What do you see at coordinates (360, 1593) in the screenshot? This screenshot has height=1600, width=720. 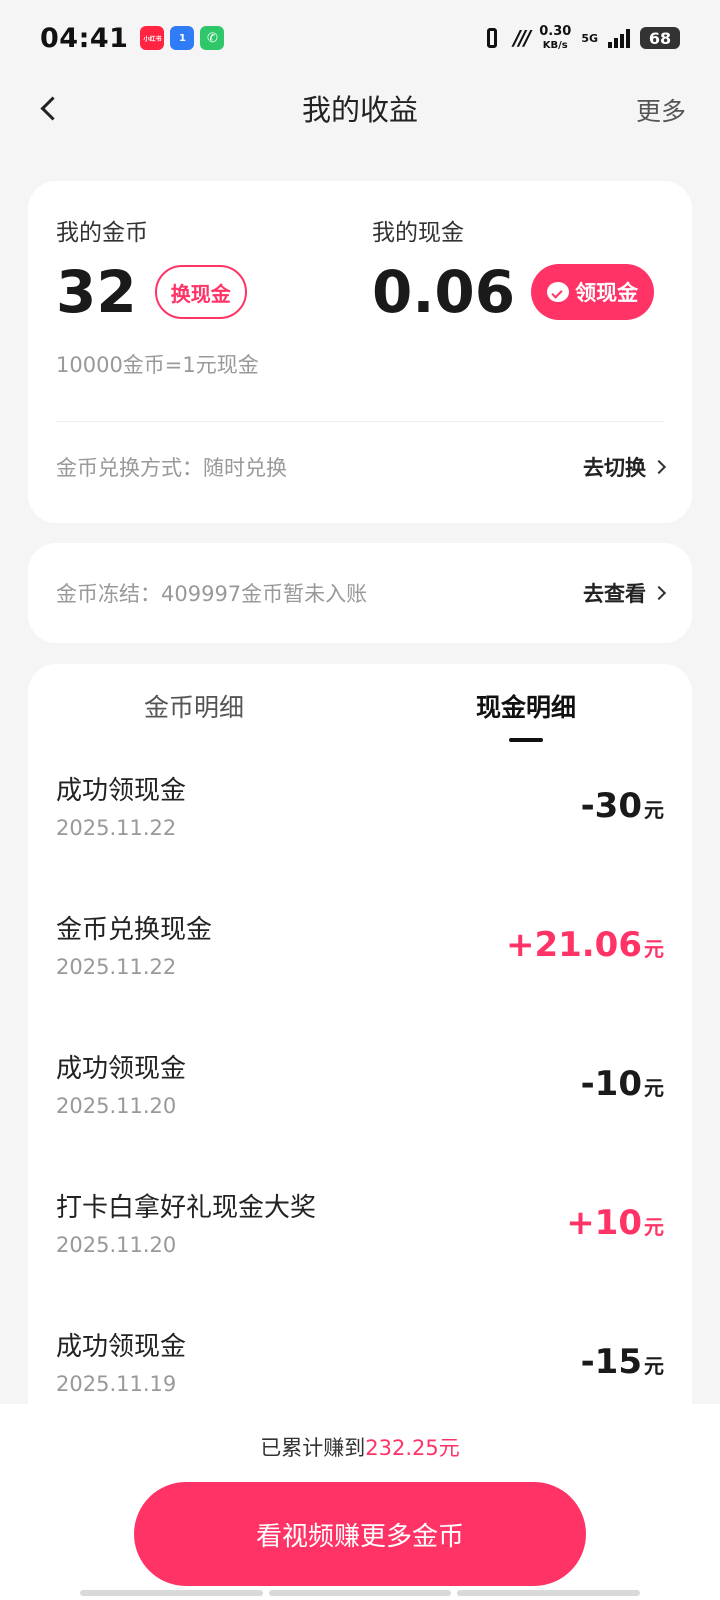 I see `gesture-bar` at bounding box center [360, 1593].